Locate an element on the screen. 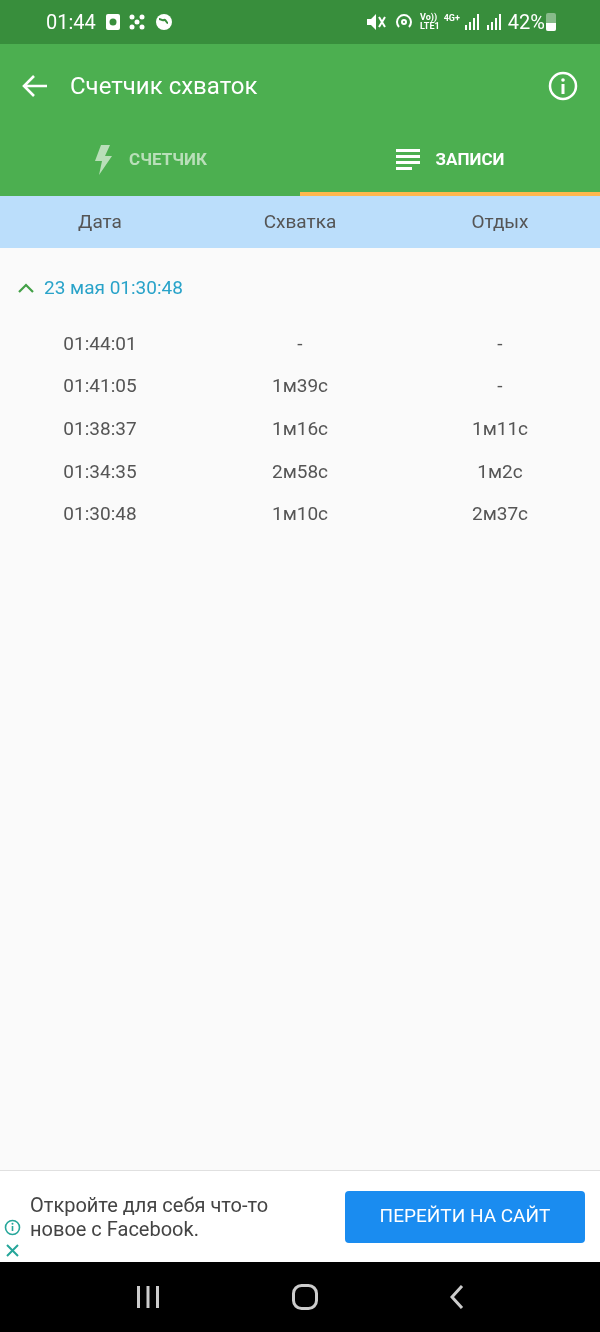 Image resolution: width=600 pixels, height=1332 pixels. table-cell-text: 1м2с is located at coordinates (500, 471).